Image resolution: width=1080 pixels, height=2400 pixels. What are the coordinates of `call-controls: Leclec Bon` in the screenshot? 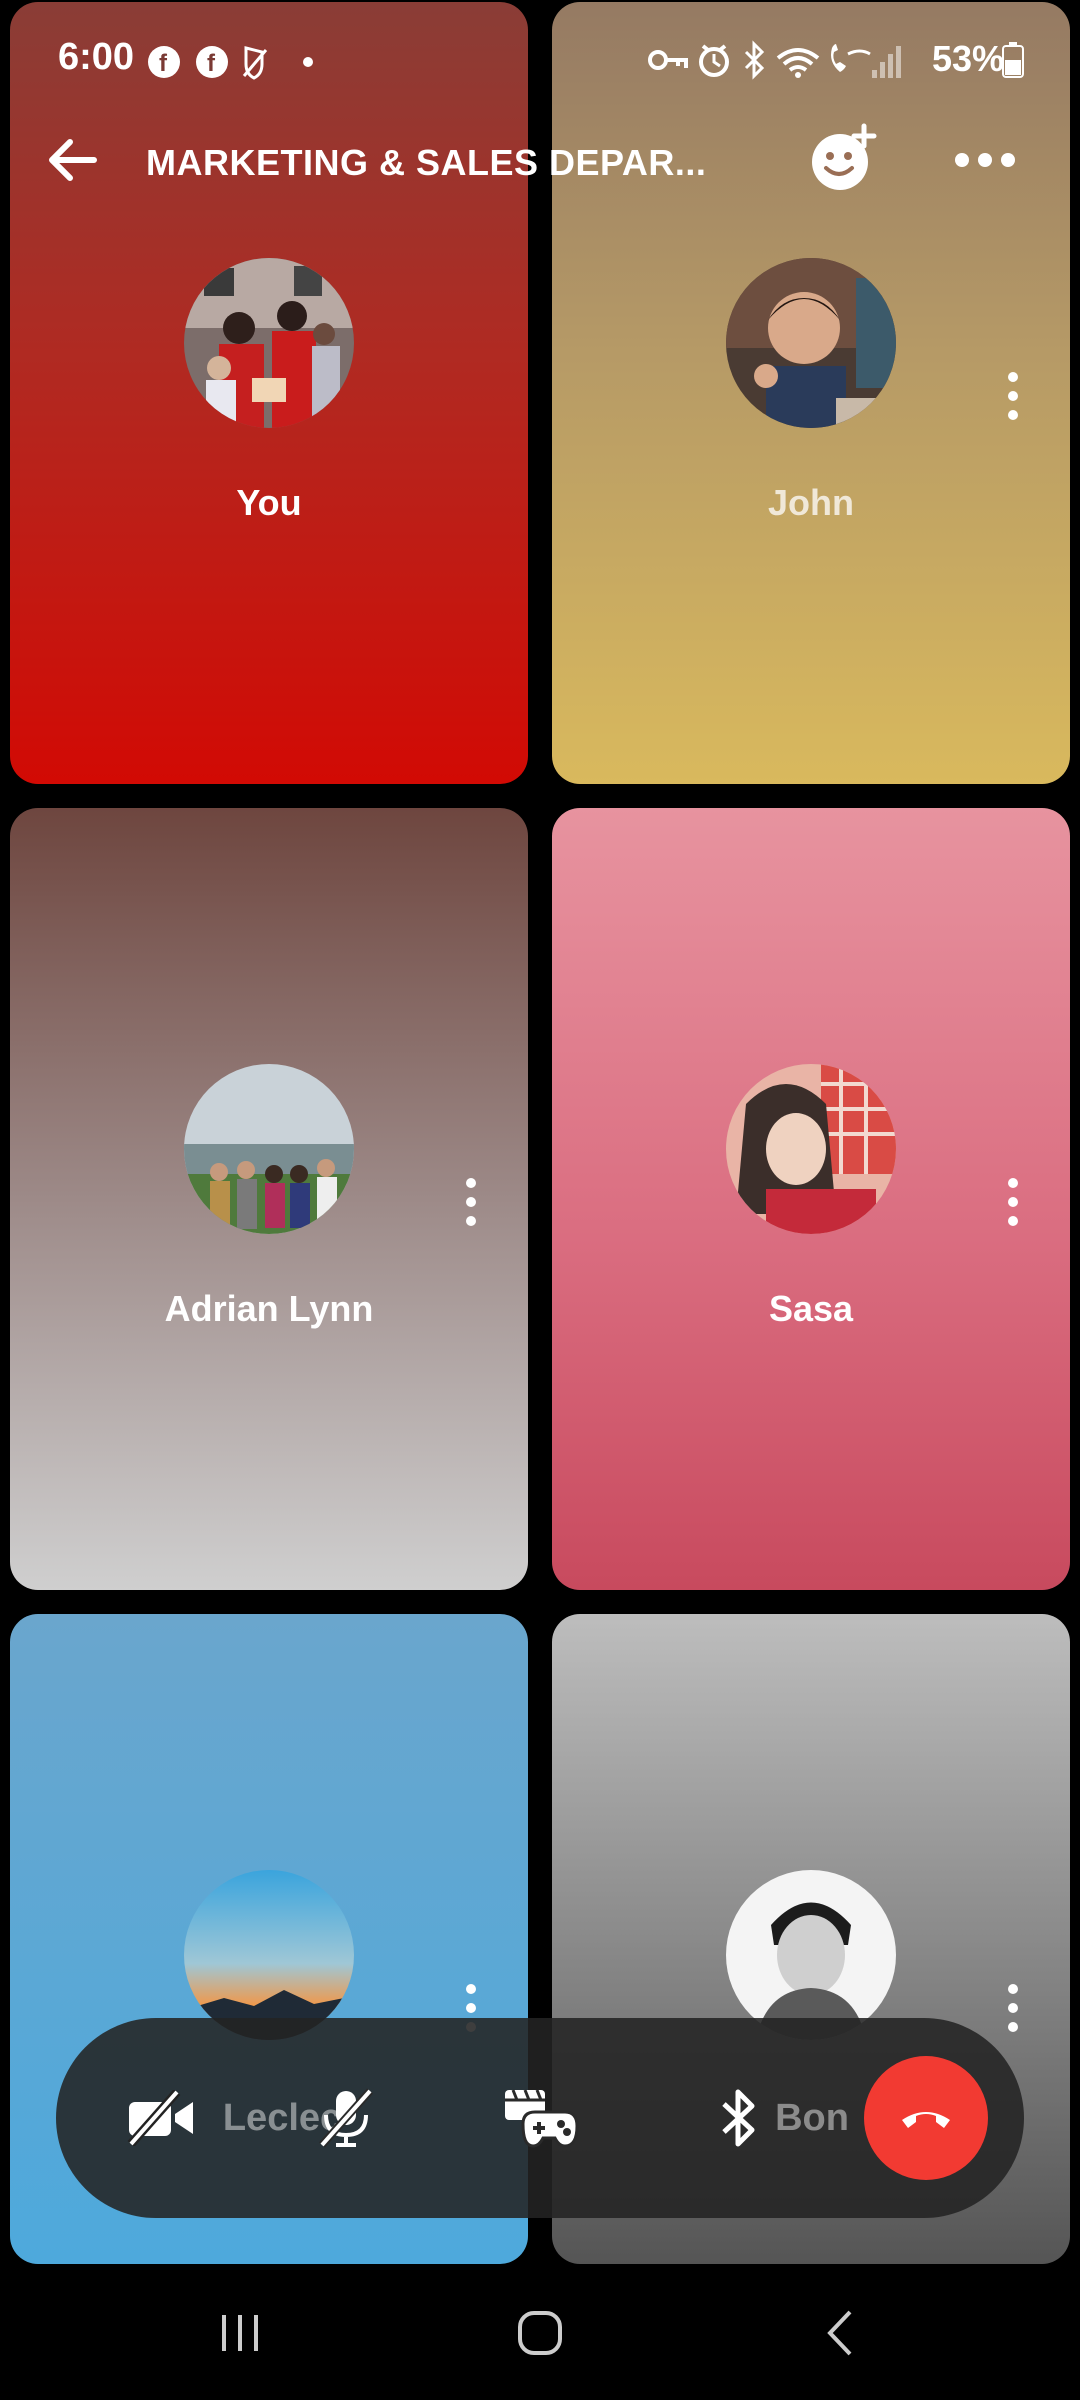 It's located at (540, 2118).